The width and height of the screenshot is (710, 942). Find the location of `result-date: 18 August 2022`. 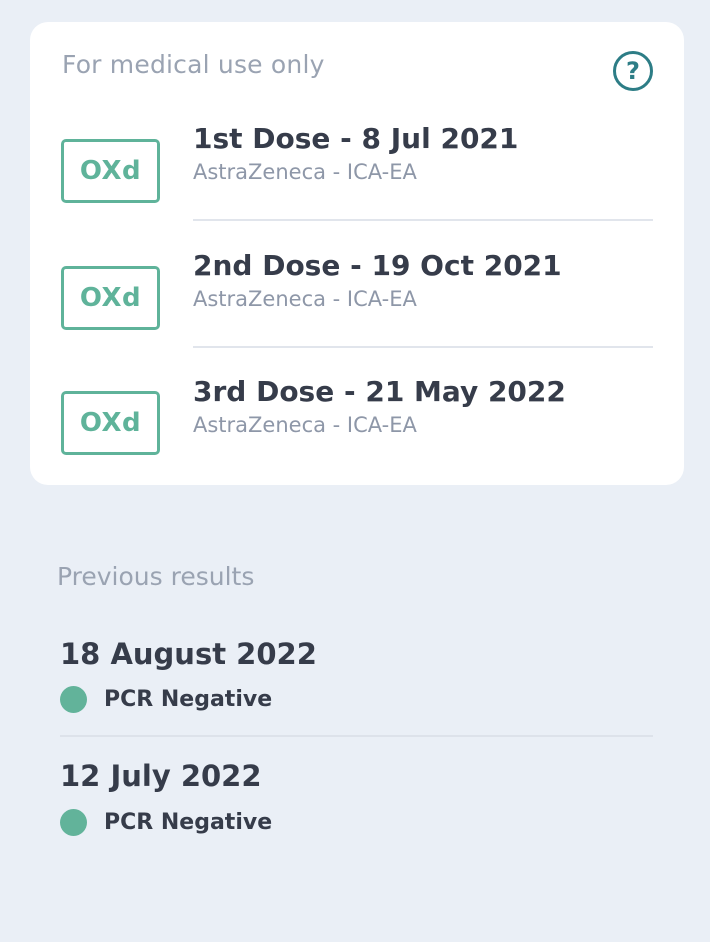

result-date: 18 August 2022 is located at coordinates (188, 654).